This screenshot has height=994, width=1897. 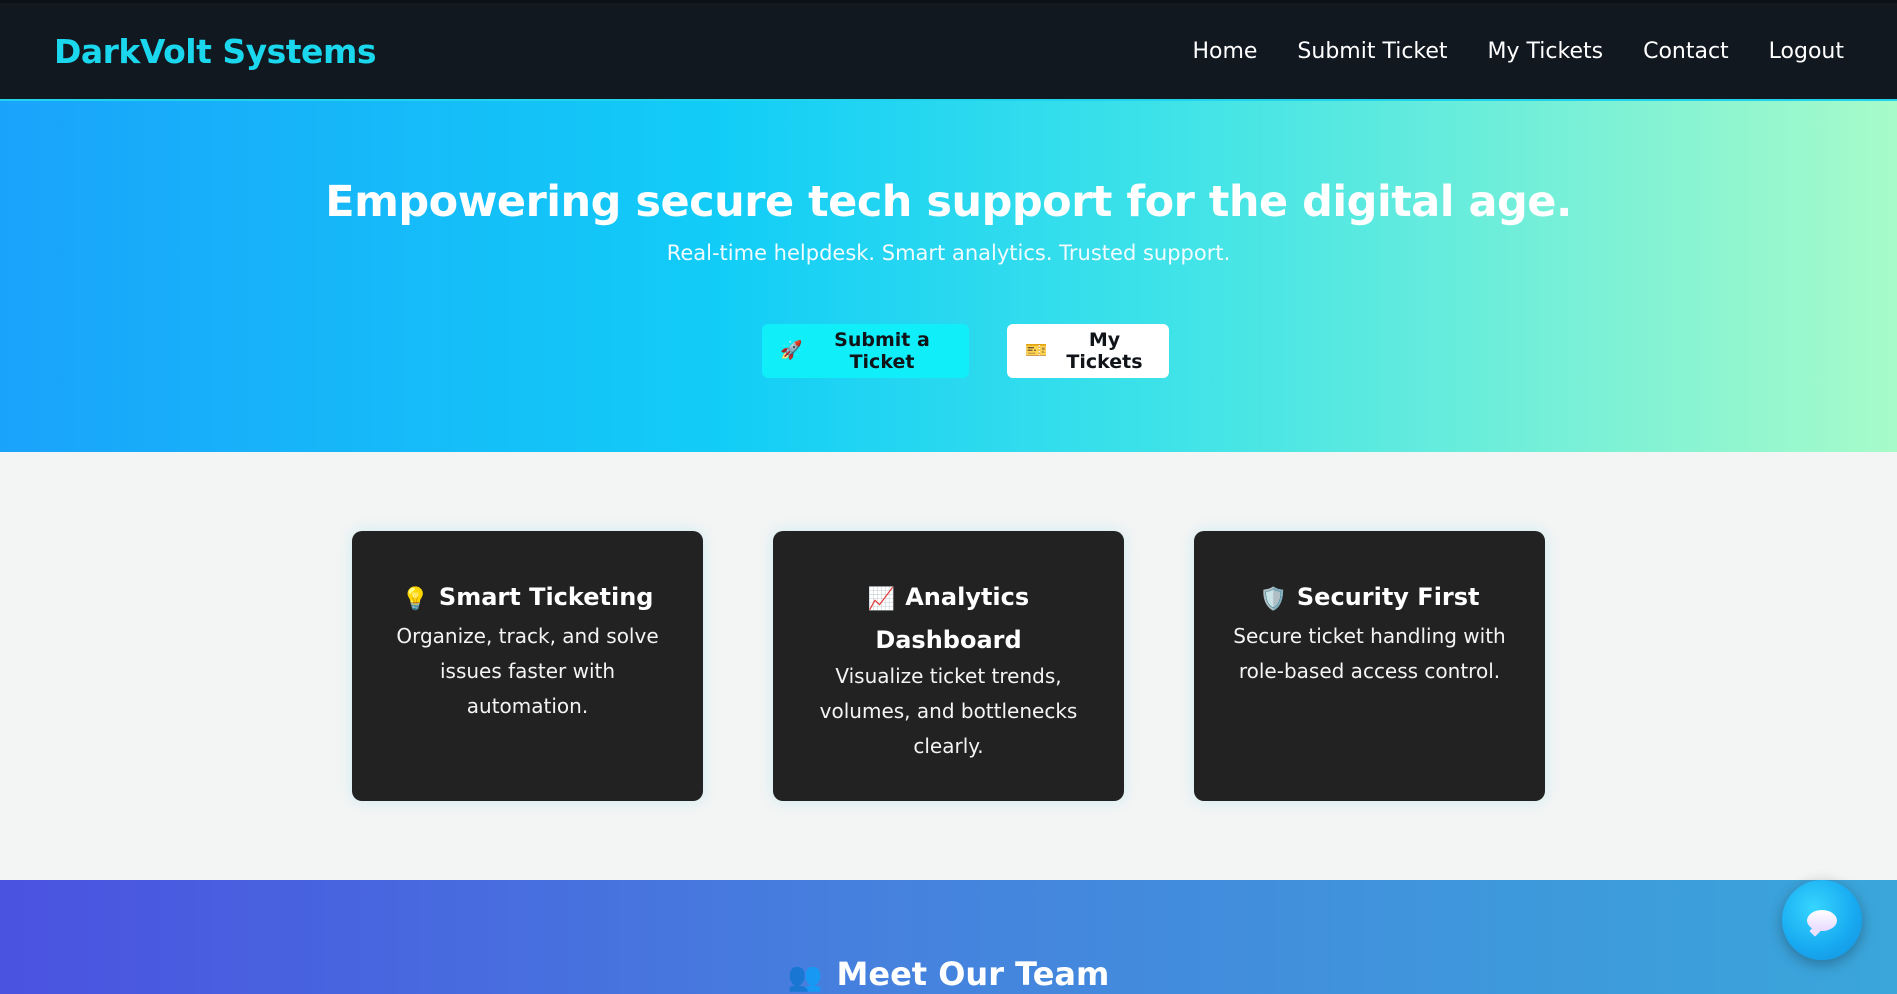 I want to click on nav-link-my-tickets: My Tickets, so click(x=1546, y=51).